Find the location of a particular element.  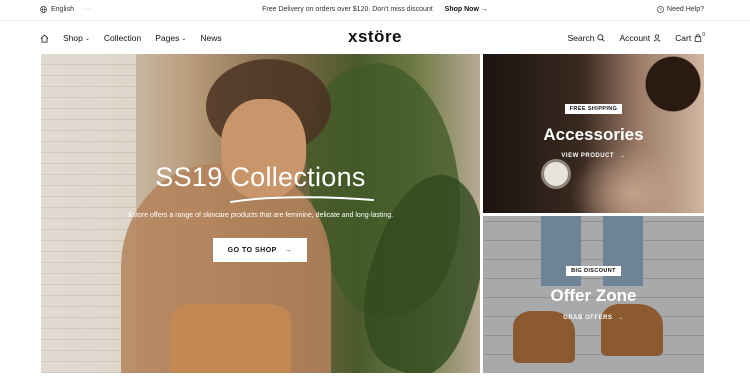

accessories-banner: FREE SHIPPING Accessories VIEW PRODUCT → is located at coordinates (593, 133).